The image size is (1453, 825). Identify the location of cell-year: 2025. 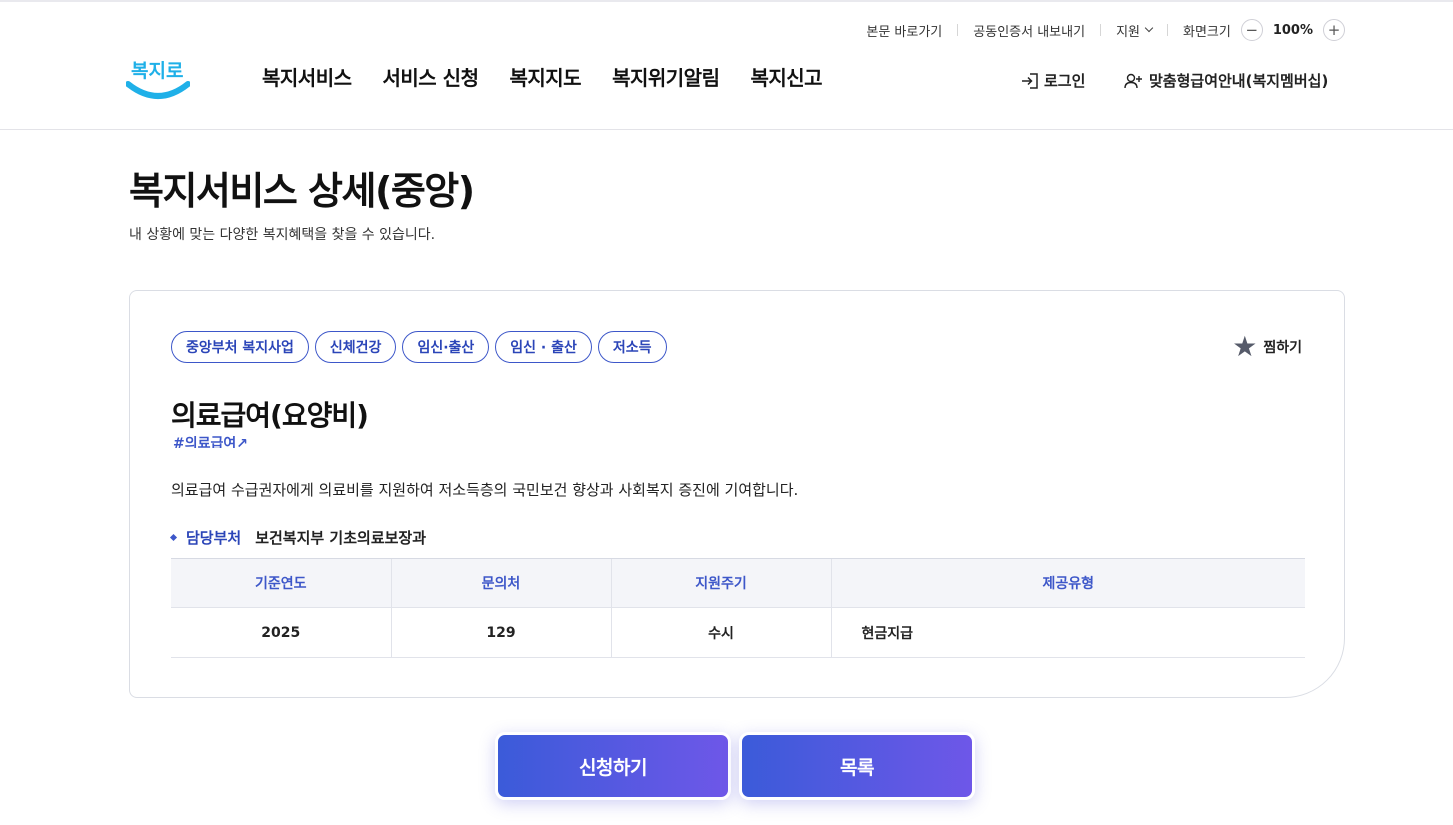
(281, 632).